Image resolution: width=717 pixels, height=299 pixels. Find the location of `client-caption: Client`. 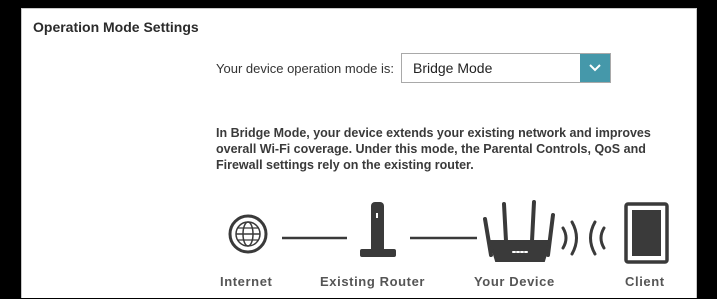

client-caption: Client is located at coordinates (645, 281).